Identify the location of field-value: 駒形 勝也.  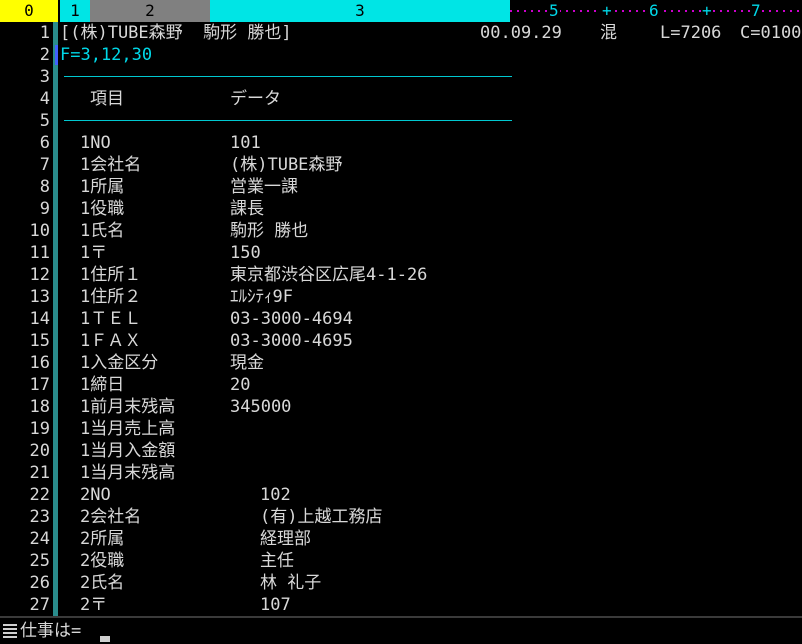
(269, 231).